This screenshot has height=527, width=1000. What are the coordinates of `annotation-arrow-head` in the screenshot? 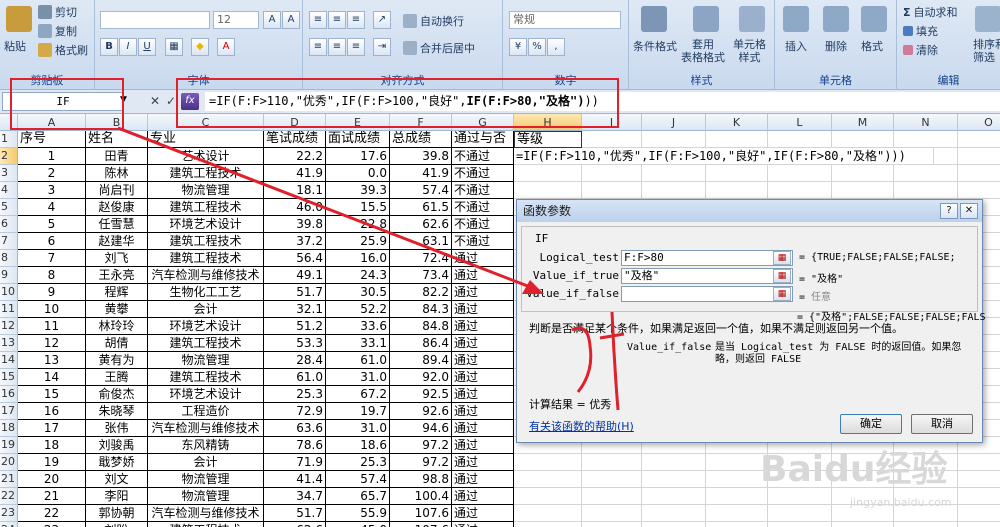 It's located at (533, 287).